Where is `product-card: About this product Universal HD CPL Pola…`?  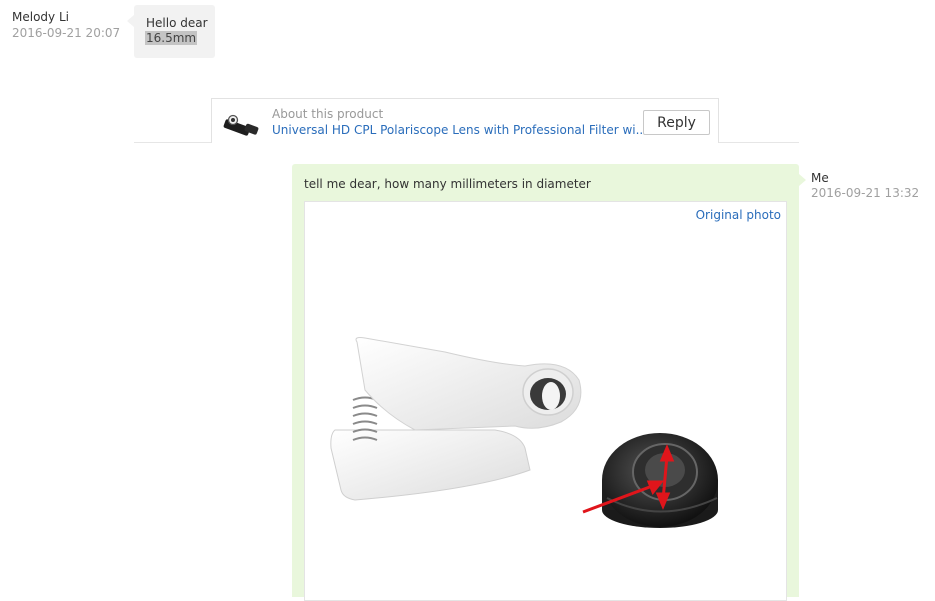
product-card: About this product Universal HD CPL Pola… is located at coordinates (465, 120).